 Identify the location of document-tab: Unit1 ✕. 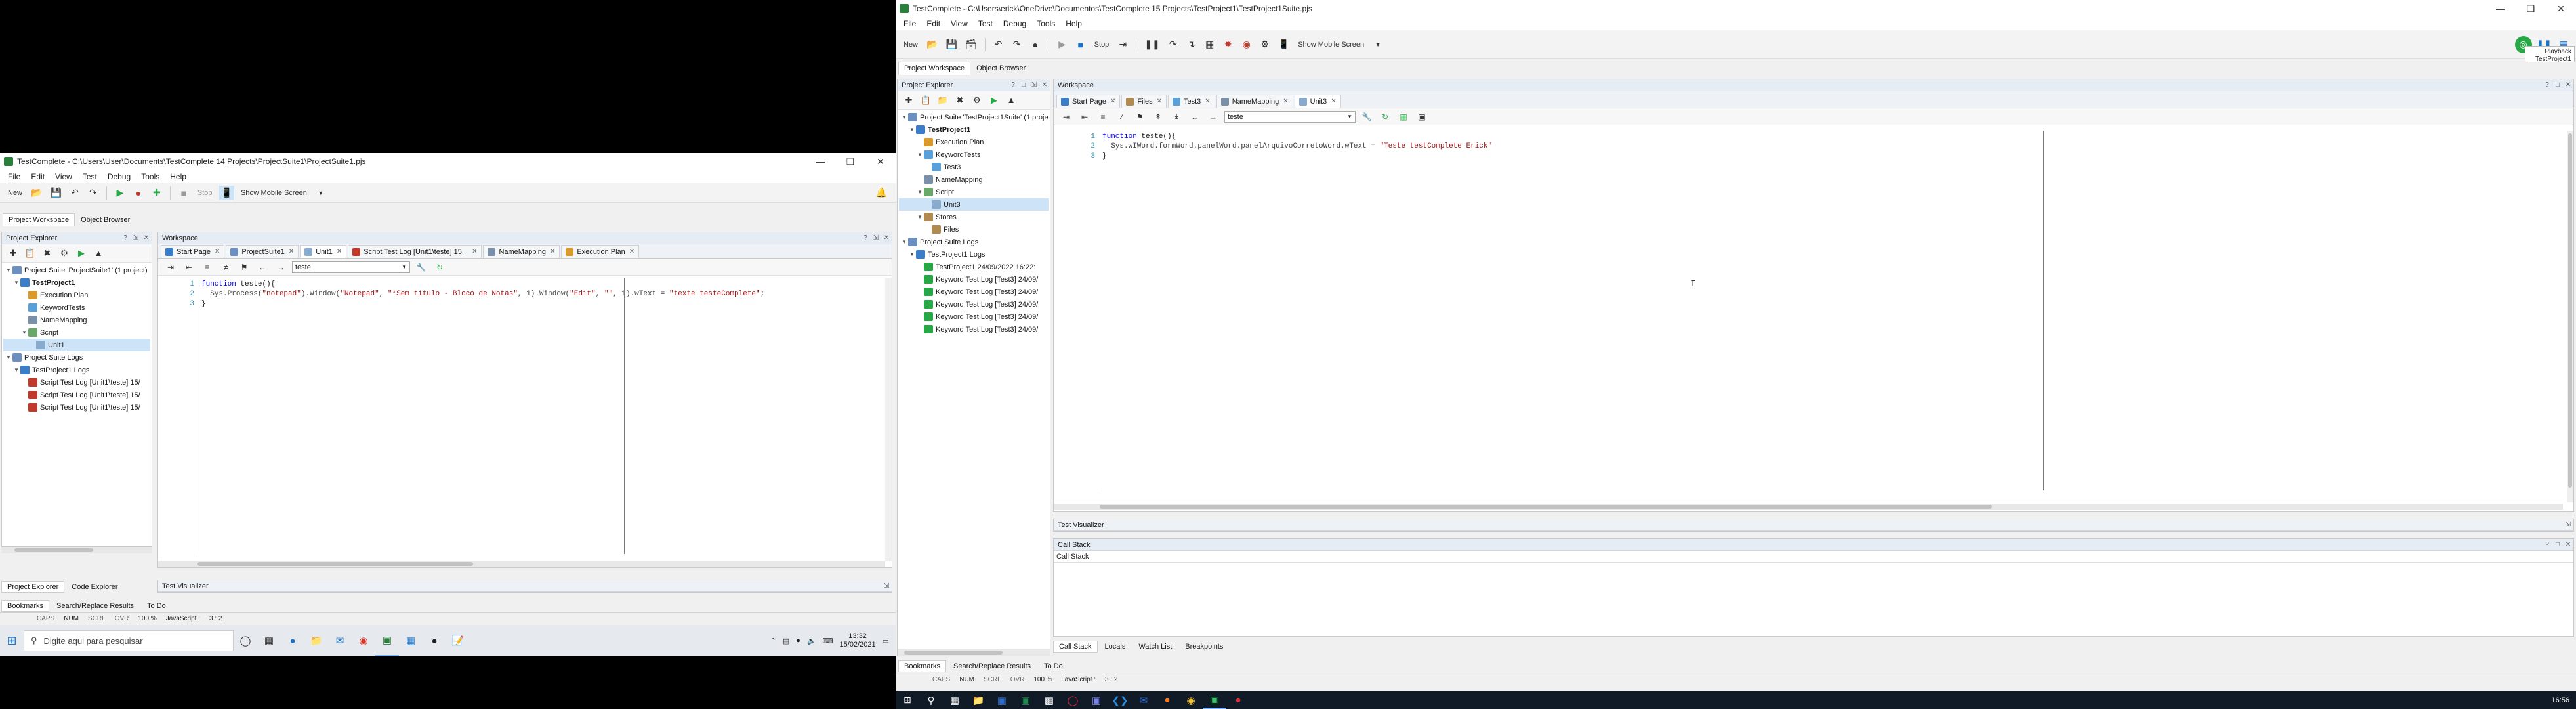
(323, 251).